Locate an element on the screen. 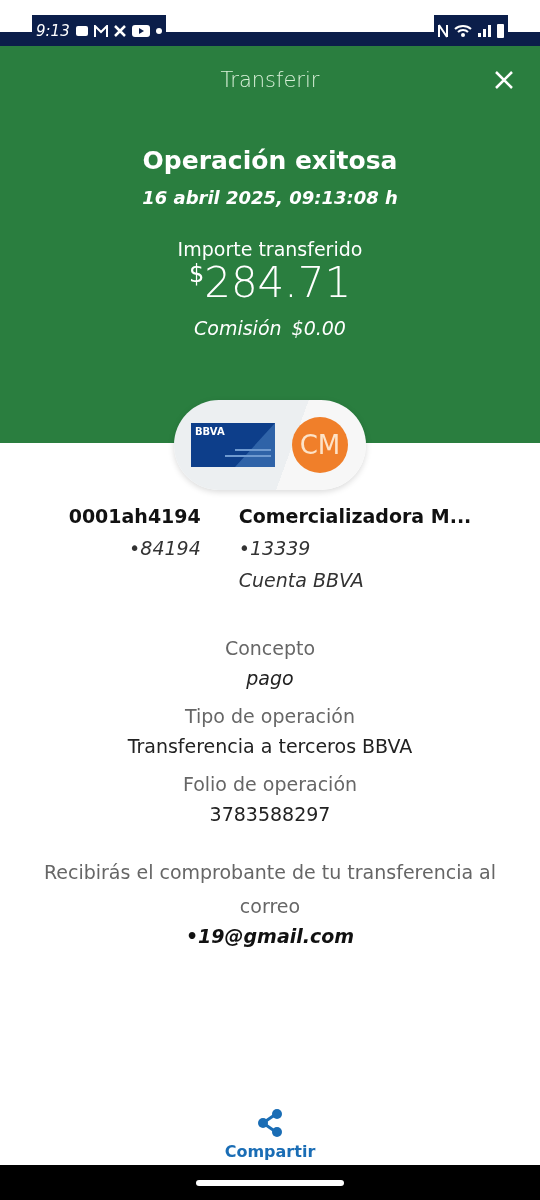  commission-value: $0.00 is located at coordinates (318, 328).